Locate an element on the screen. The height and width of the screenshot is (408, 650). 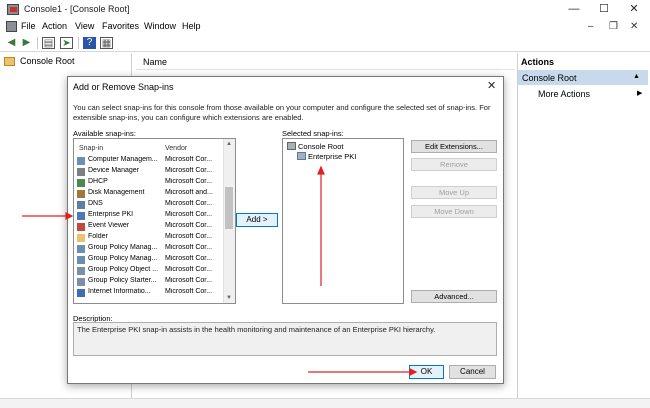
show-hide-tree-icon: ▤ is located at coordinates (48, 43).